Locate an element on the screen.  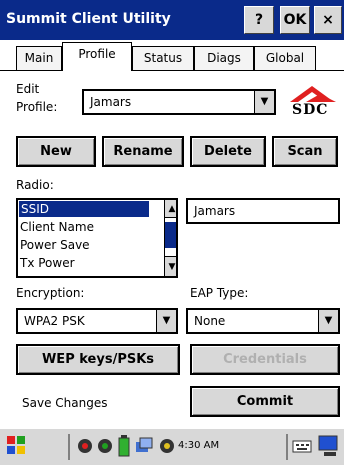
sdc-logo: SDC is located at coordinates (313, 102).